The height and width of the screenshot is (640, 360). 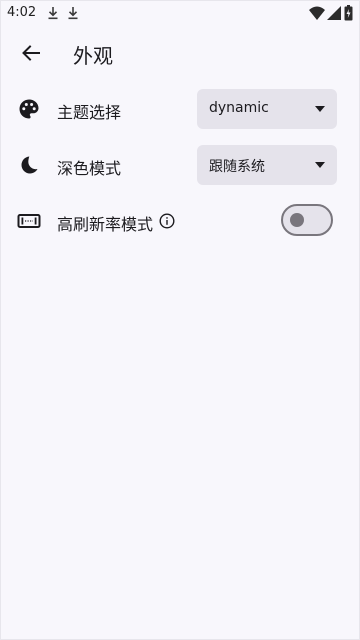 I want to click on status-bar: 4:02, so click(x=180, y=13).